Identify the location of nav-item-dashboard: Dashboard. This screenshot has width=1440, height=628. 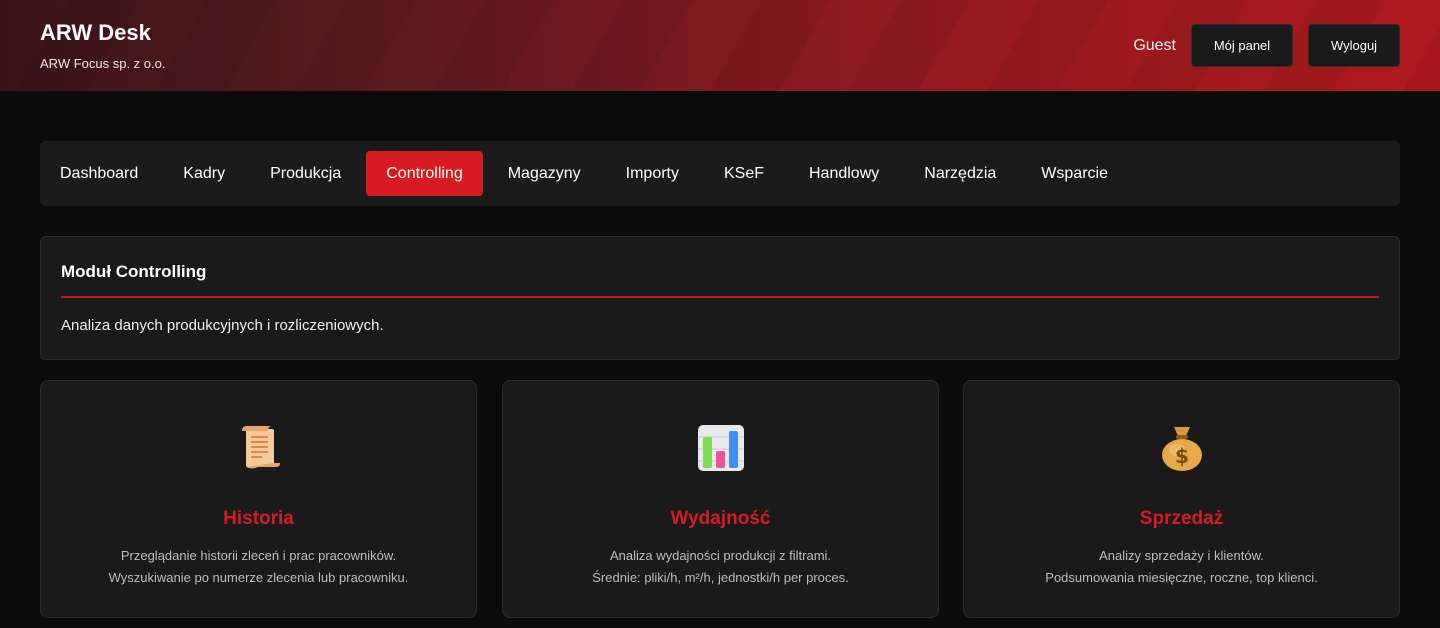
(99, 173).